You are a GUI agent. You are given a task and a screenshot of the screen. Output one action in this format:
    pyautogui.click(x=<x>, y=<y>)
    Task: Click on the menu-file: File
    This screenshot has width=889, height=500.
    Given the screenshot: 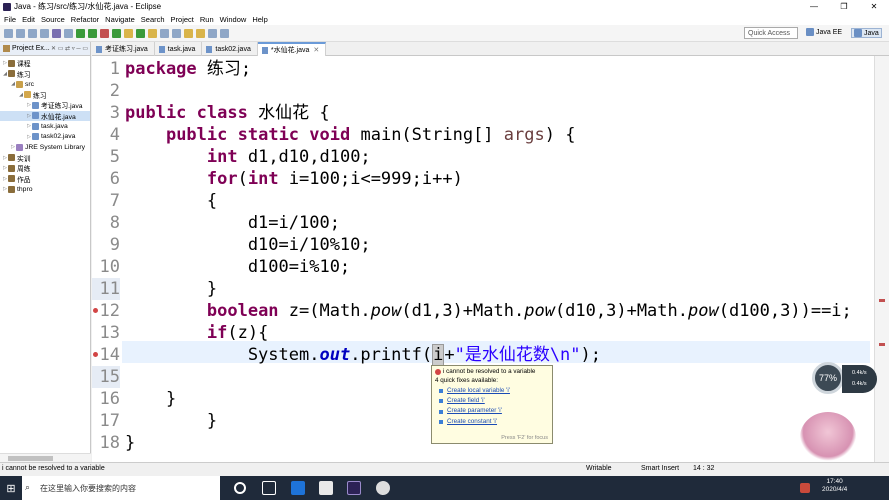 What is the action you would take?
    pyautogui.click(x=10, y=19)
    